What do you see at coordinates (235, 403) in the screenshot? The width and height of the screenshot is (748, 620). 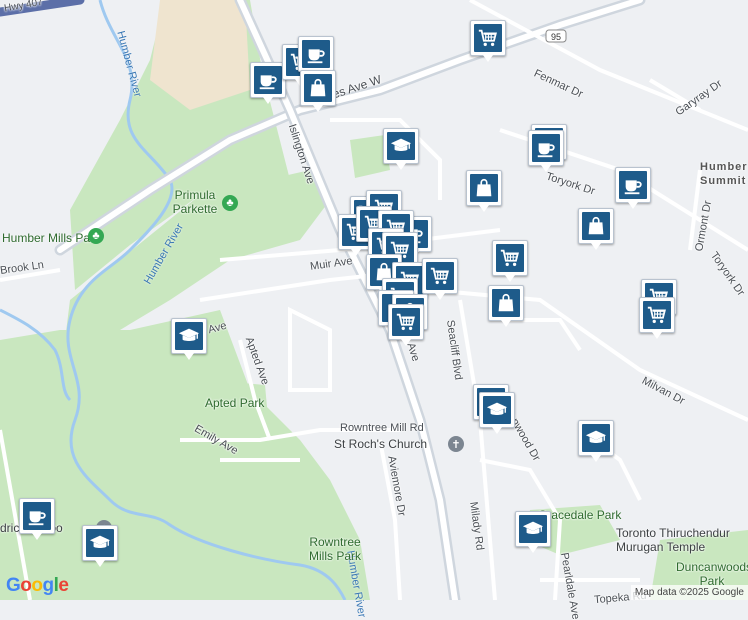 I see `park-label-apted: Apted Park` at bounding box center [235, 403].